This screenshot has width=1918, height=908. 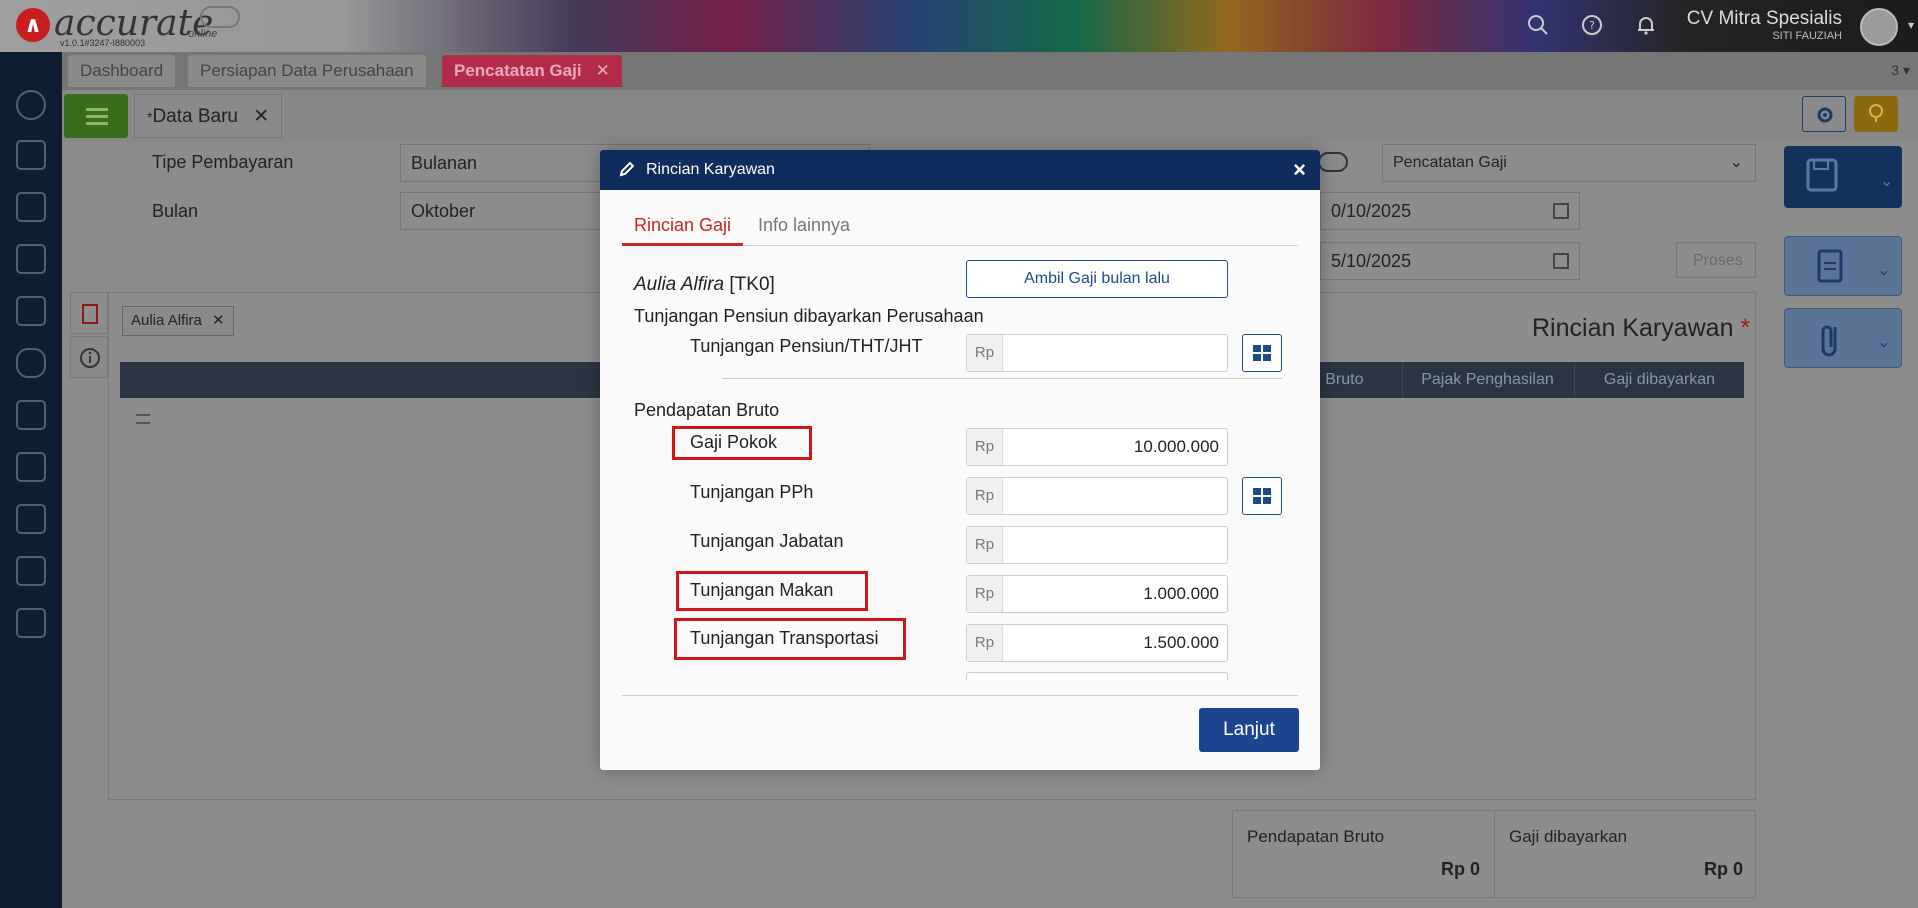 I want to click on date-field-2: 5/10/2025, so click(x=1450, y=261).